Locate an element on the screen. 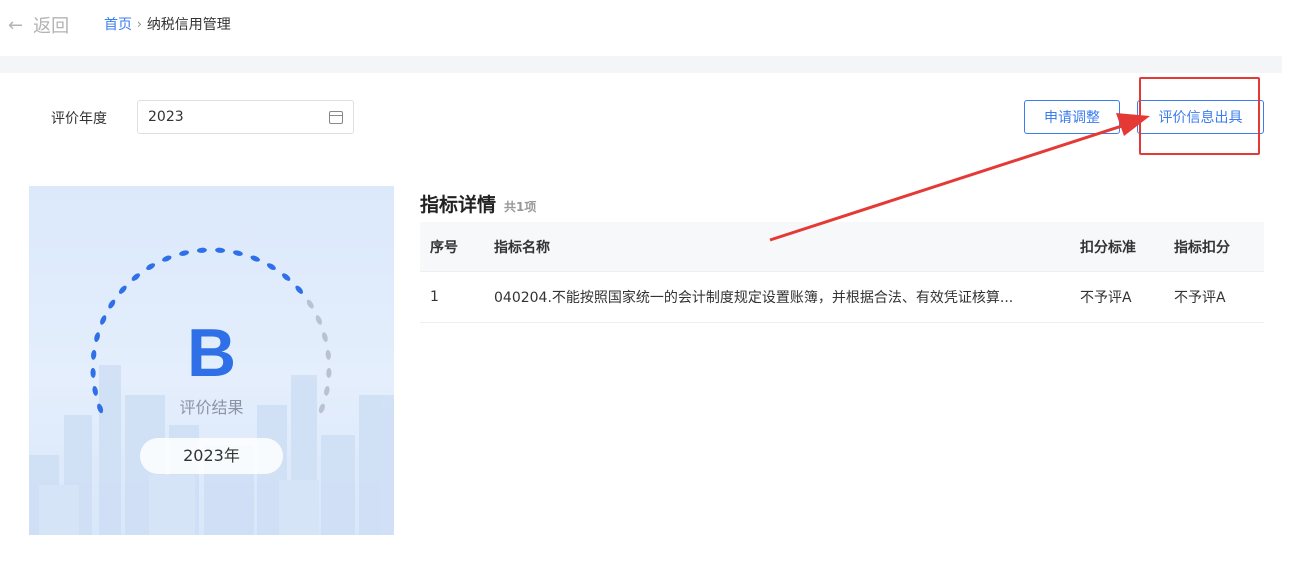  result-year-badge: 2023年 is located at coordinates (211, 456).